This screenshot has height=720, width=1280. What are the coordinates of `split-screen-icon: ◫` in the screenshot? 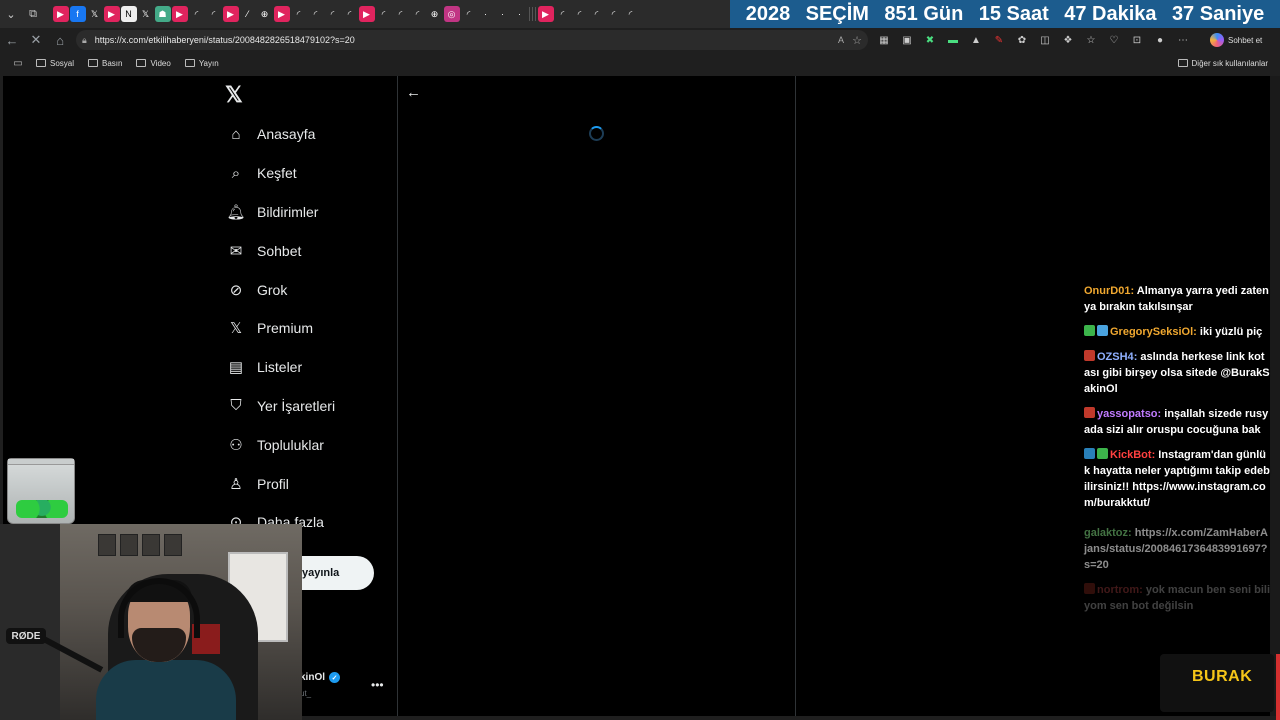 It's located at (1045, 40).